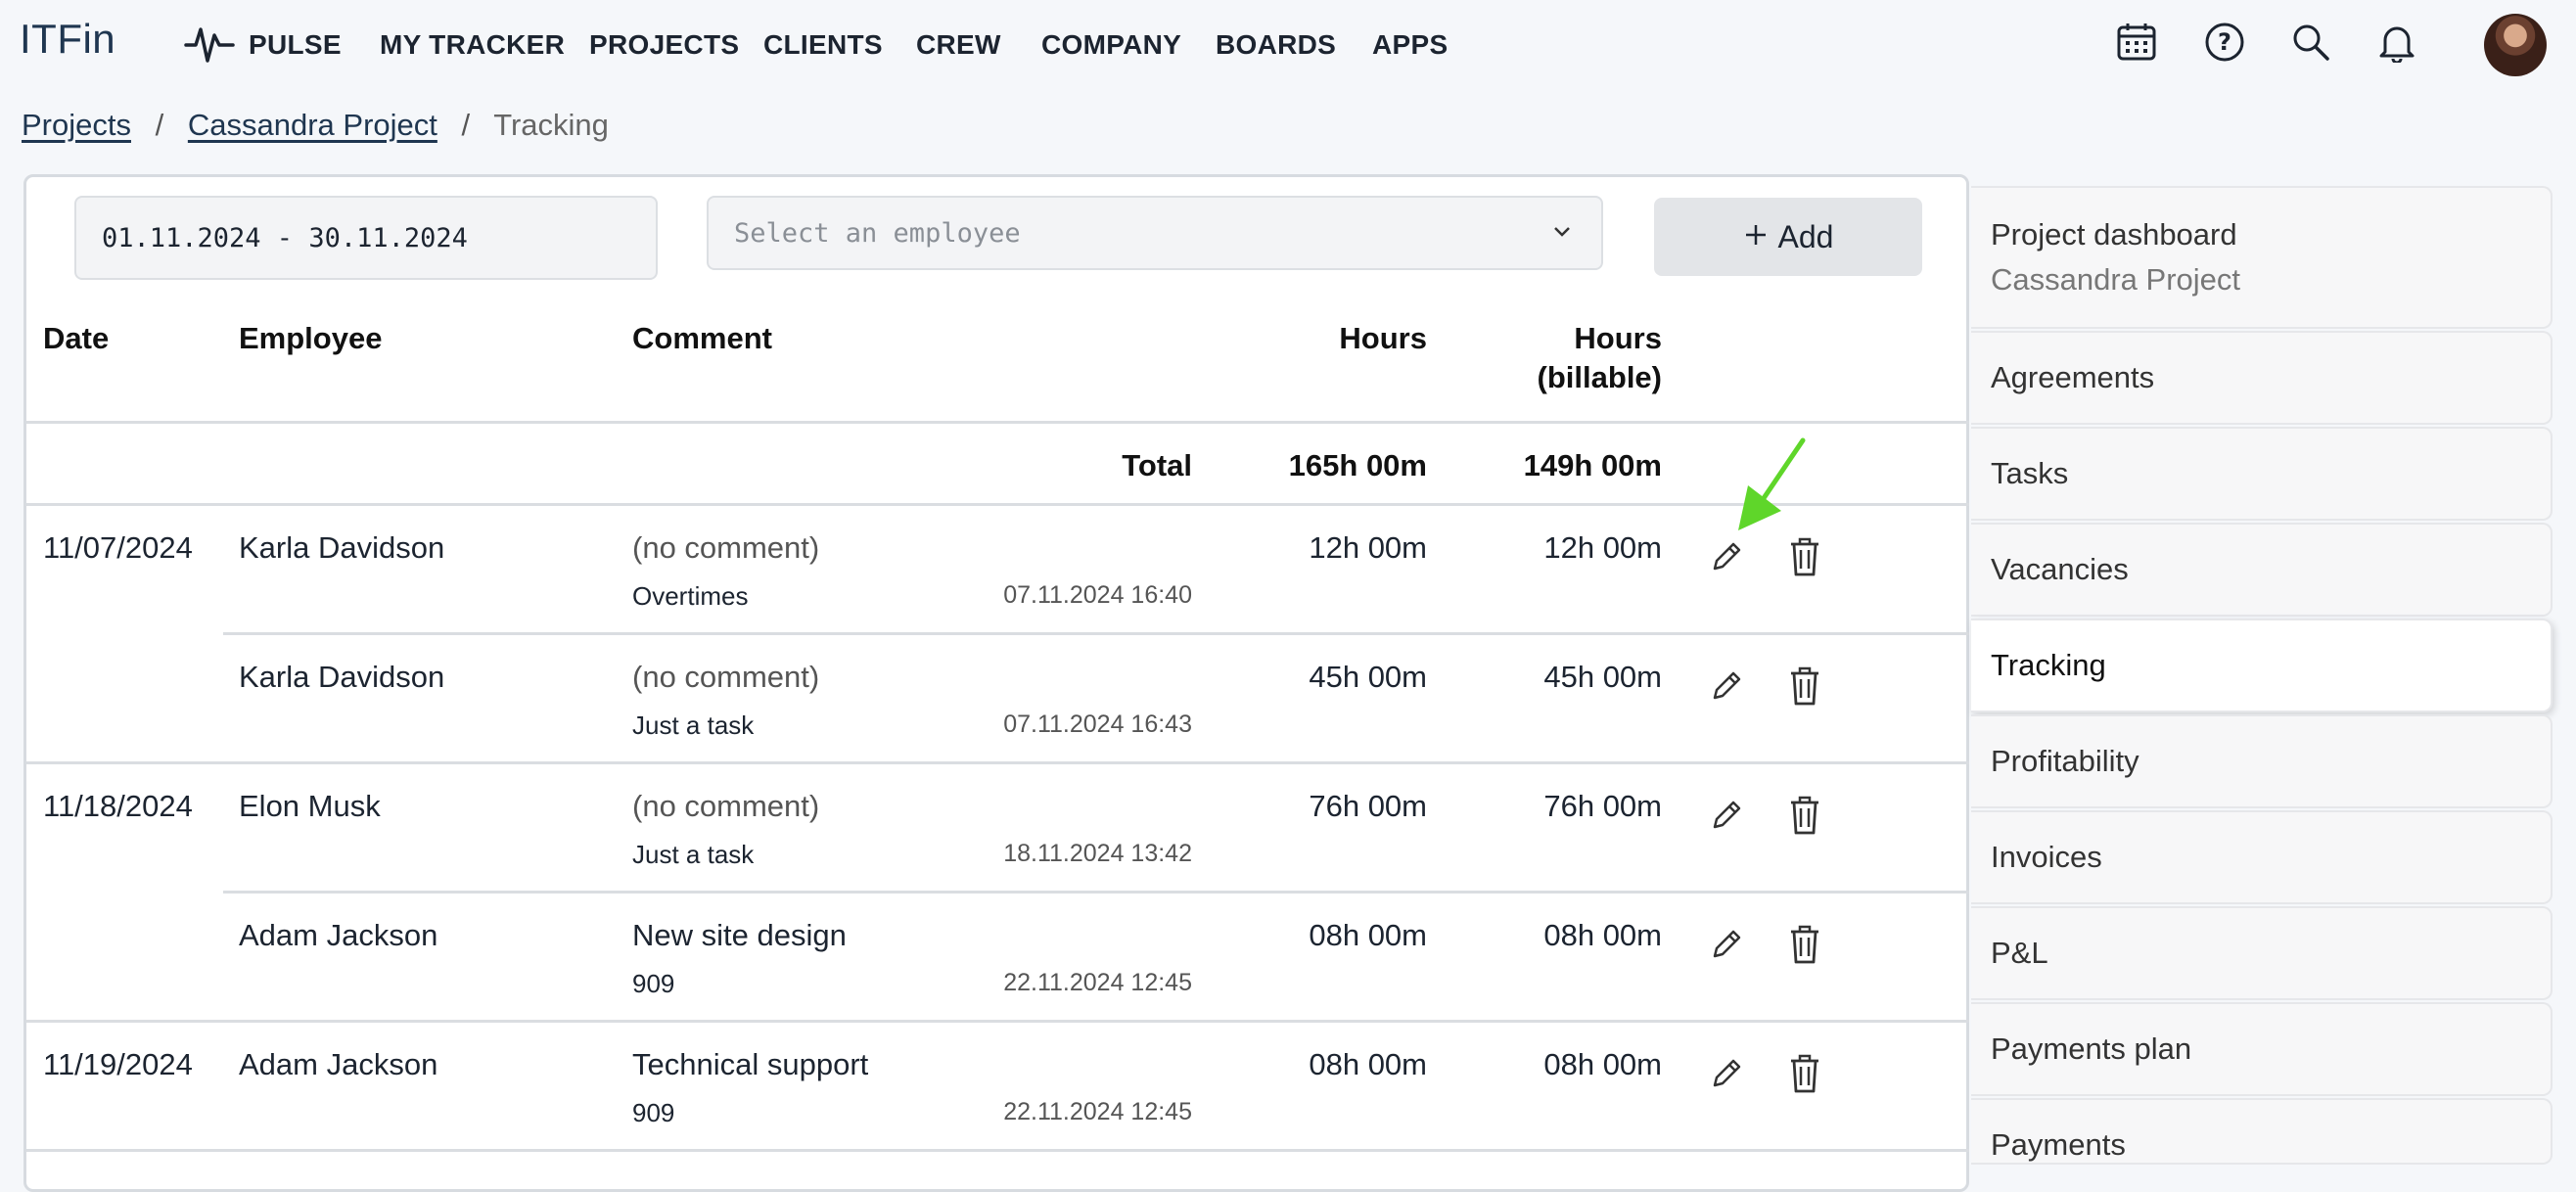 The image size is (2576, 1192). What do you see at coordinates (2262, 857) in the screenshot?
I see `sidebar-item-invoices: Invoices` at bounding box center [2262, 857].